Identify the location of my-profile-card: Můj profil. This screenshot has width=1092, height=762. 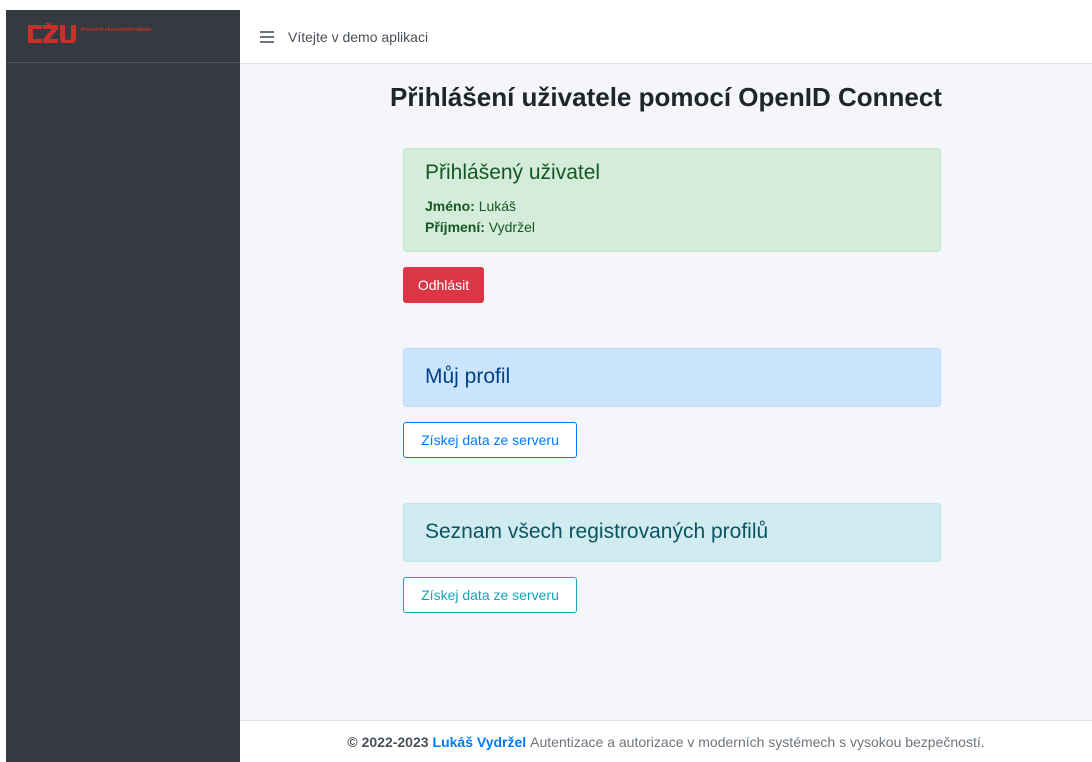
(672, 377).